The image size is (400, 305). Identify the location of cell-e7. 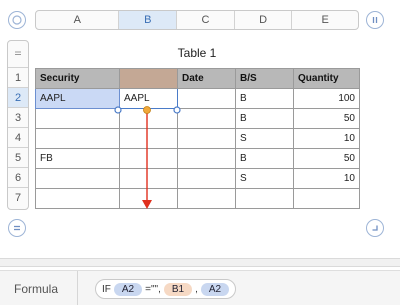
(326, 198).